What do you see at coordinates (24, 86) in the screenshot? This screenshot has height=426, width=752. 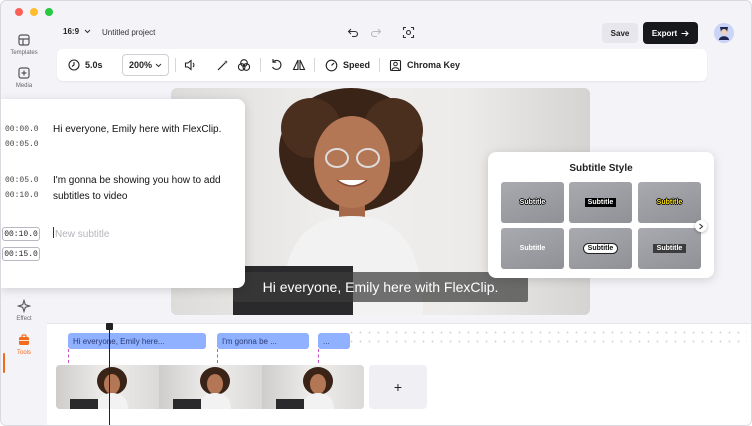 I see `sidebar-item-label: Media` at bounding box center [24, 86].